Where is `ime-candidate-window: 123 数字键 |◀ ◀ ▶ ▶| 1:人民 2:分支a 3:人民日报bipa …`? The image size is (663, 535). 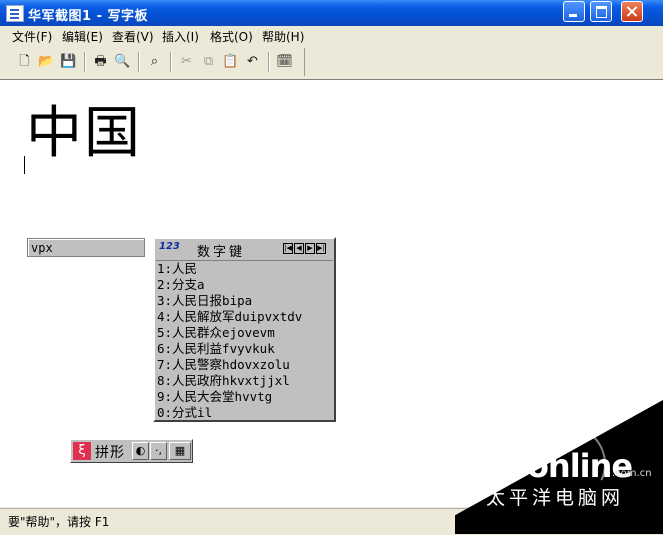
ime-candidate-window: 123 数字键 |◀ ◀ ▶ ▶| 1:人民 2:分支a 3:人民日报bipa … is located at coordinates (244, 329).